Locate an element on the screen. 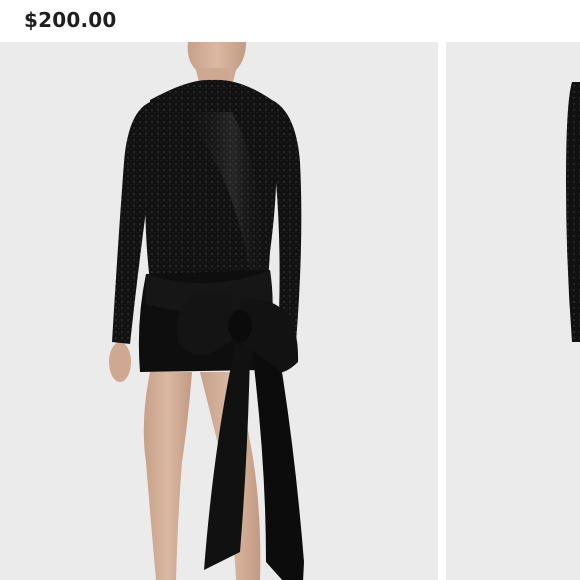 Image resolution: width=580 pixels, height=580 pixels. model-hand is located at coordinates (120, 362).